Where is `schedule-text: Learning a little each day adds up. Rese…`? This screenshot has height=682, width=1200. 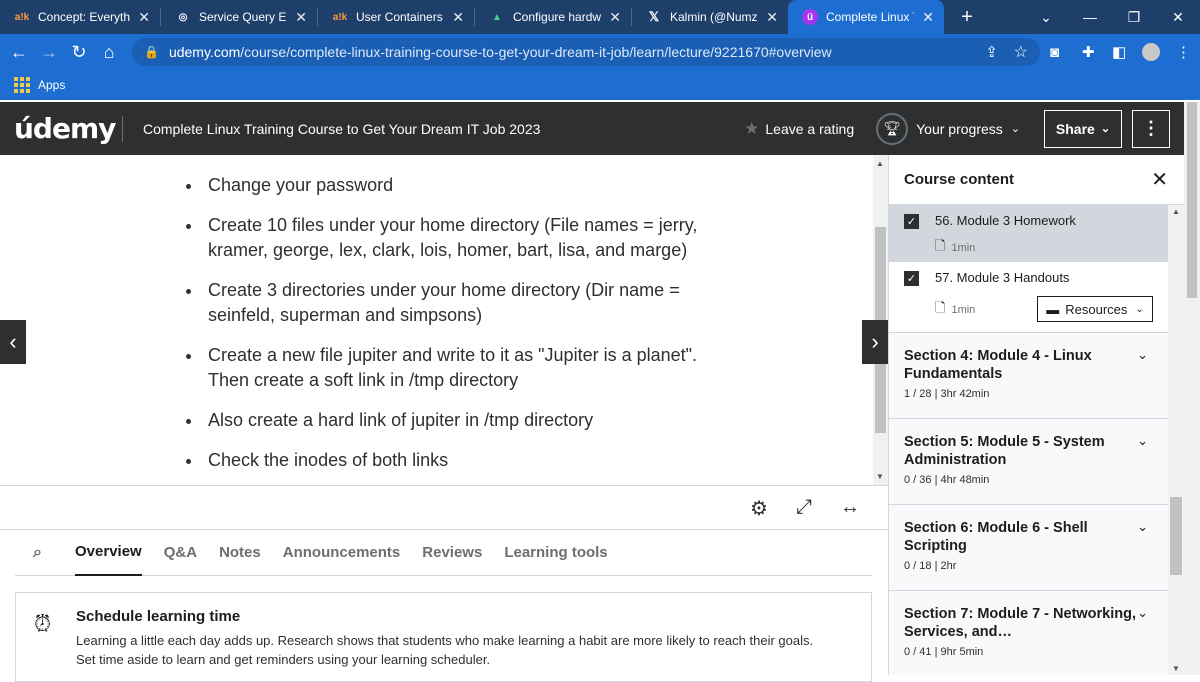
schedule-text: Learning a little each day adds up. Rese… is located at coordinates (445, 650).